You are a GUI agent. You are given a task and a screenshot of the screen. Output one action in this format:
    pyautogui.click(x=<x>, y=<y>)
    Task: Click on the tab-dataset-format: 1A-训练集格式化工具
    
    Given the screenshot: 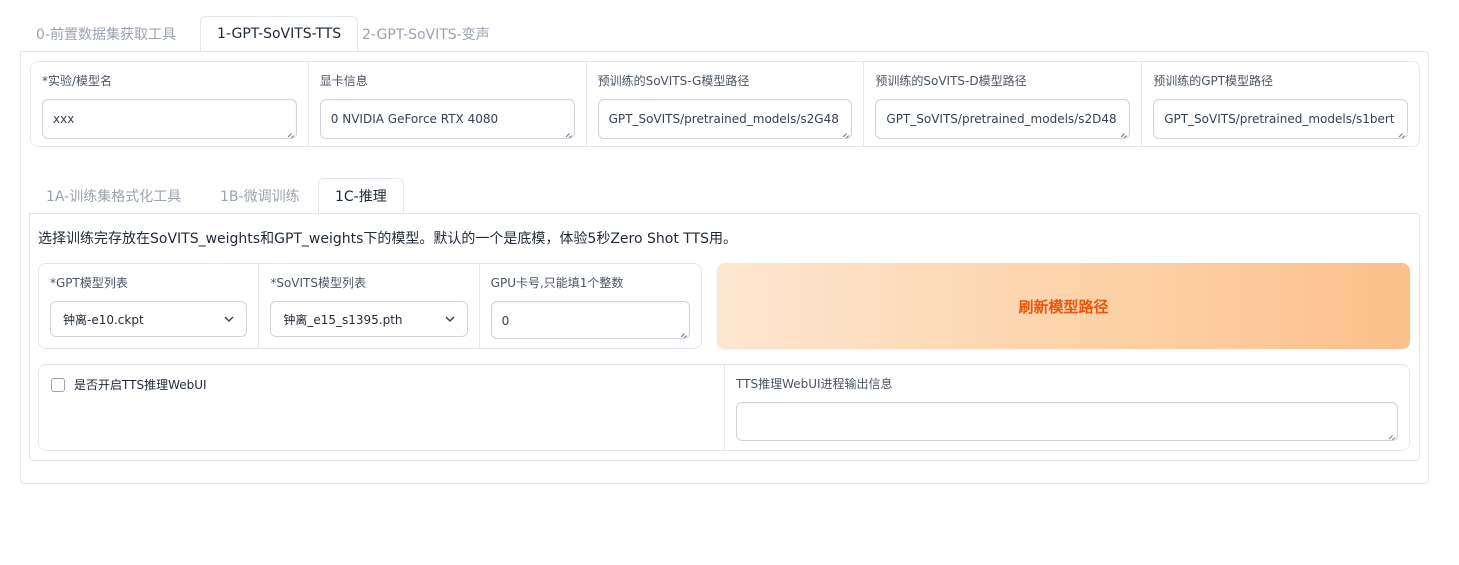 What is the action you would take?
    pyautogui.click(x=113, y=196)
    